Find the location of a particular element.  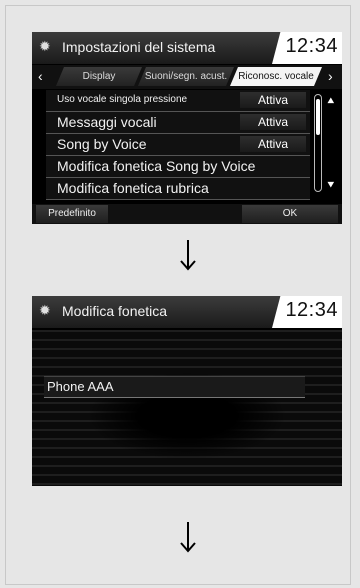

scrollbar-thumb is located at coordinates (318, 117).